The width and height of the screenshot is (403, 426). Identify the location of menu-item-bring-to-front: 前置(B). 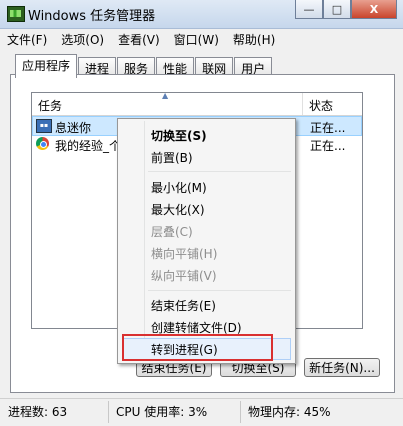
(172, 157).